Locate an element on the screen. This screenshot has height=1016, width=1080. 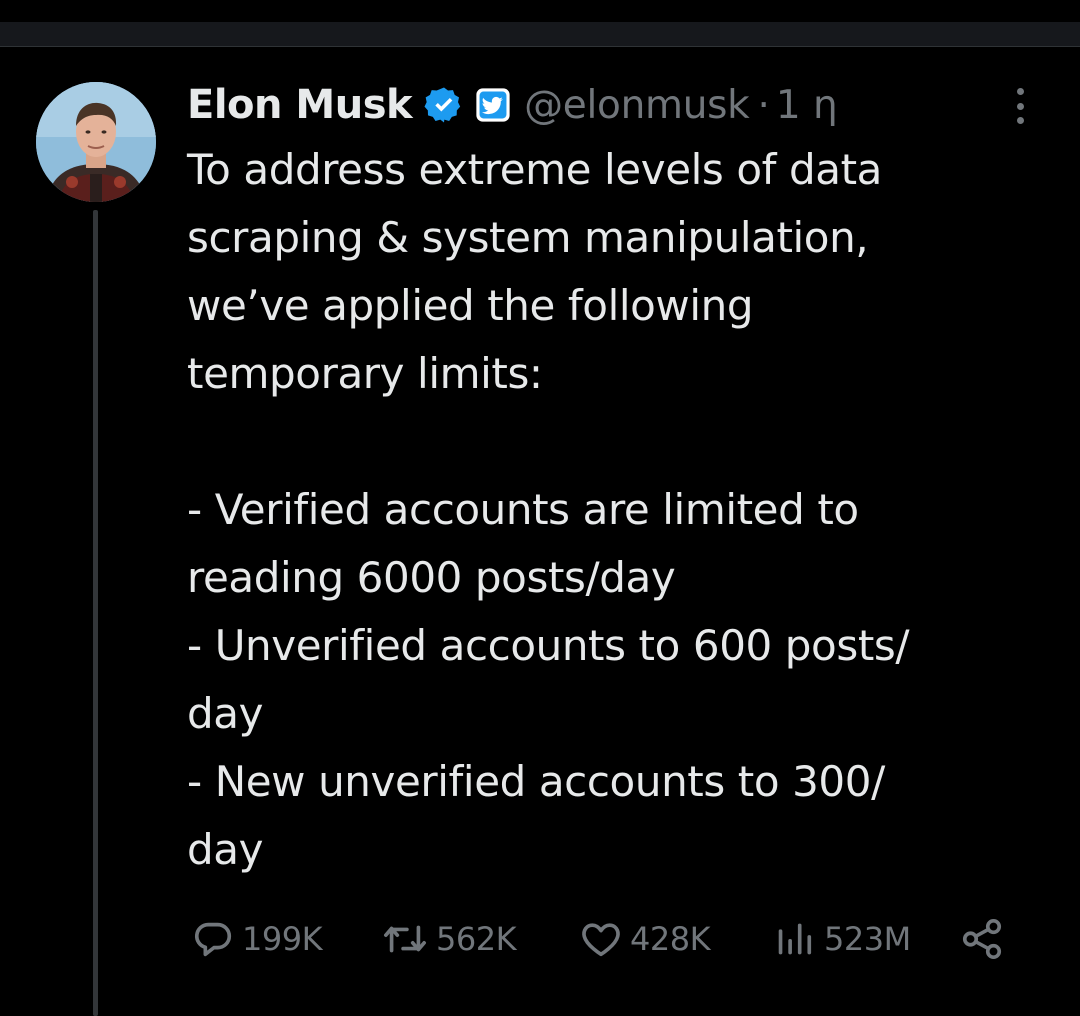
more-vertical-icon is located at coordinates (1020, 106).